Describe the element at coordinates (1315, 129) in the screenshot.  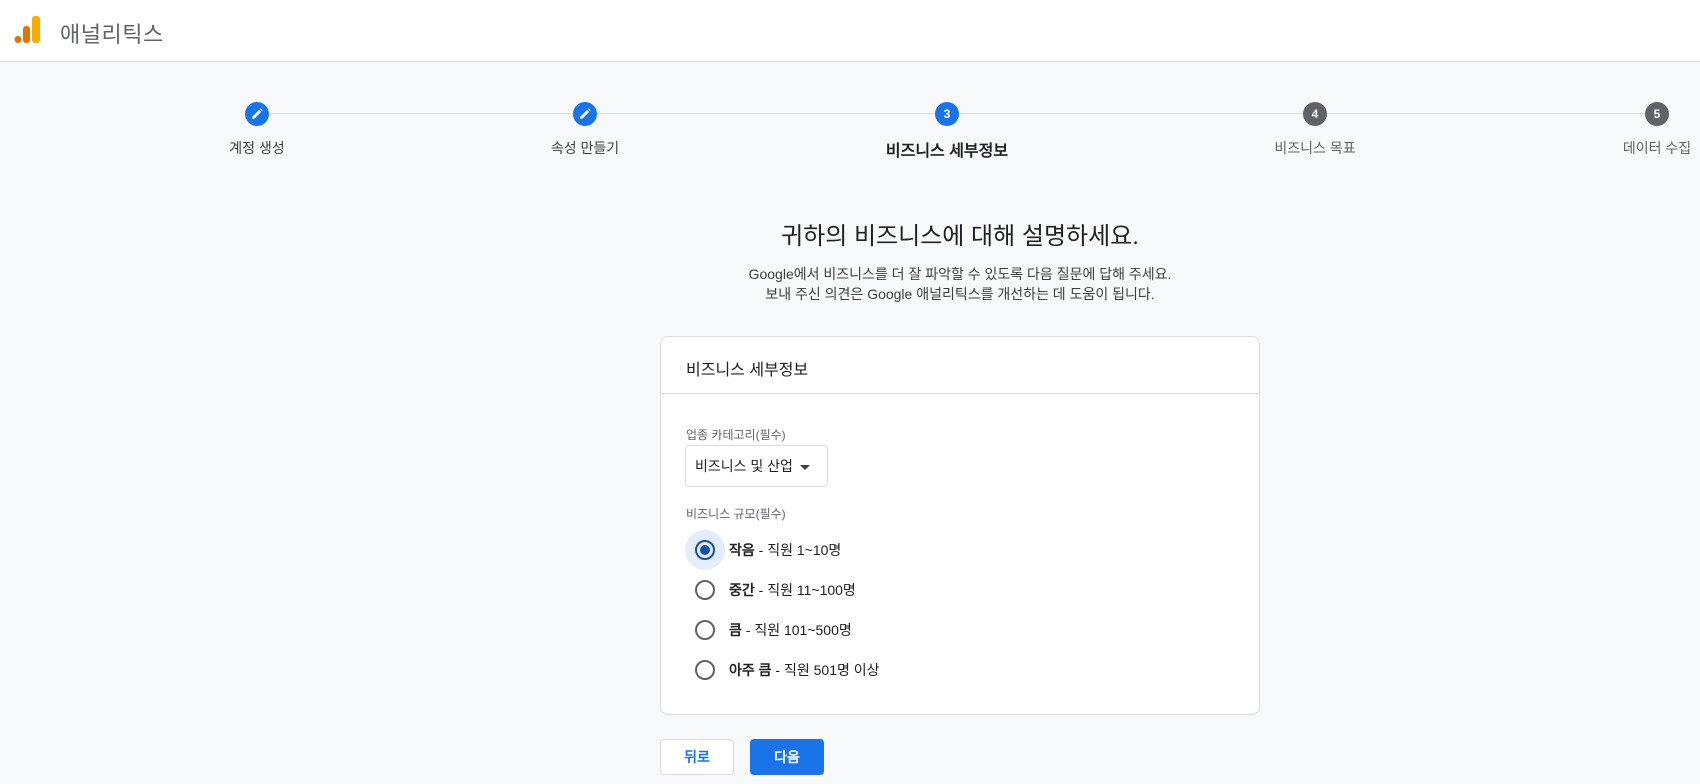
I see `step-business-goals: 4 비즈니스 목표` at that location.